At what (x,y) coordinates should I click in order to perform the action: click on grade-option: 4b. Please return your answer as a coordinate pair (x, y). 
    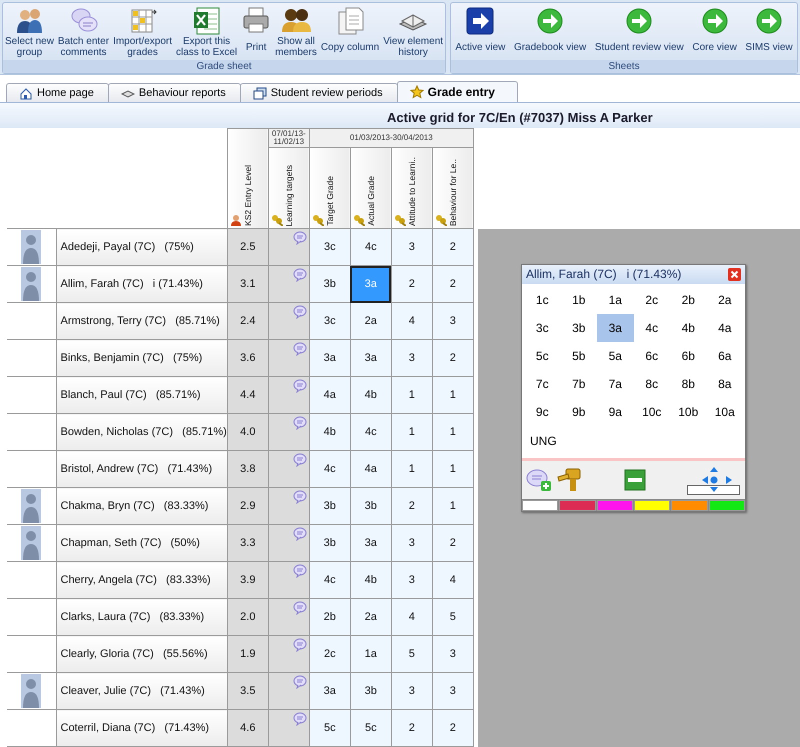
    Looking at the image, I should click on (688, 328).